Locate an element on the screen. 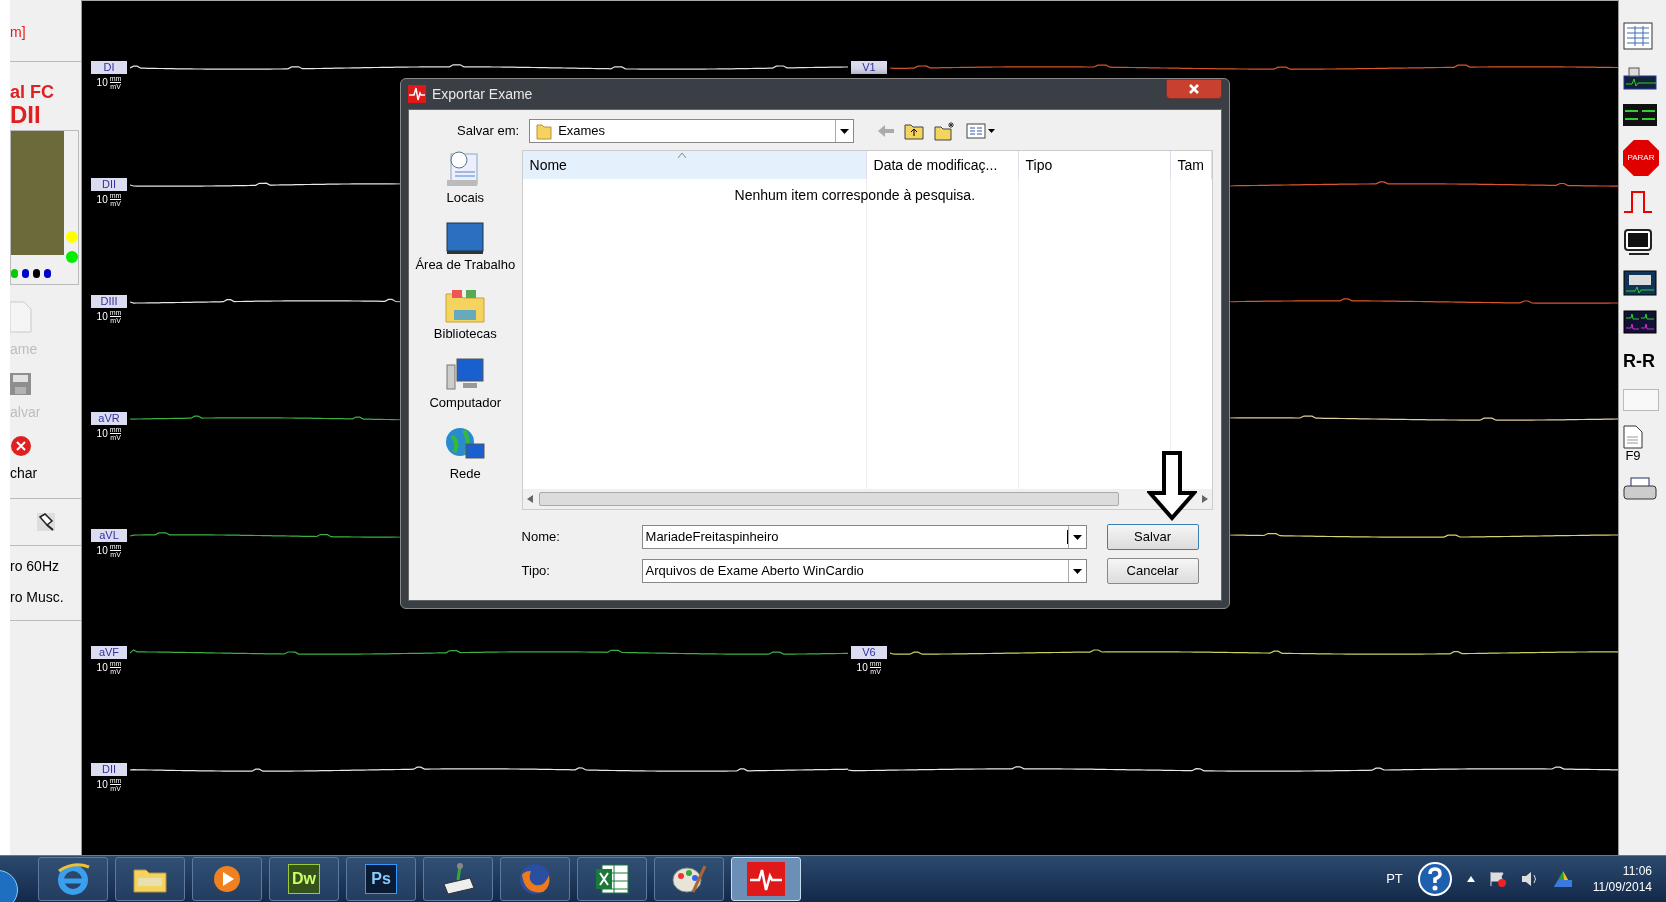 Image resolution: width=1666 pixels, height=902 pixels. filter-option: ro Musc. is located at coordinates (45, 597).